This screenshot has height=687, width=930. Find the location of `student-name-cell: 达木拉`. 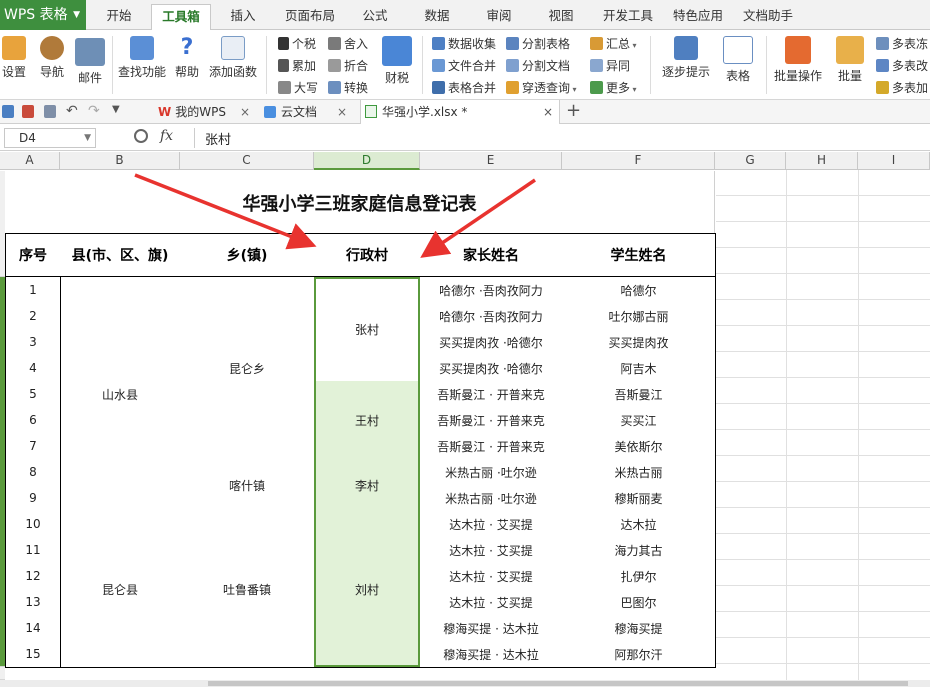

student-name-cell: 达木拉 is located at coordinates (639, 524).